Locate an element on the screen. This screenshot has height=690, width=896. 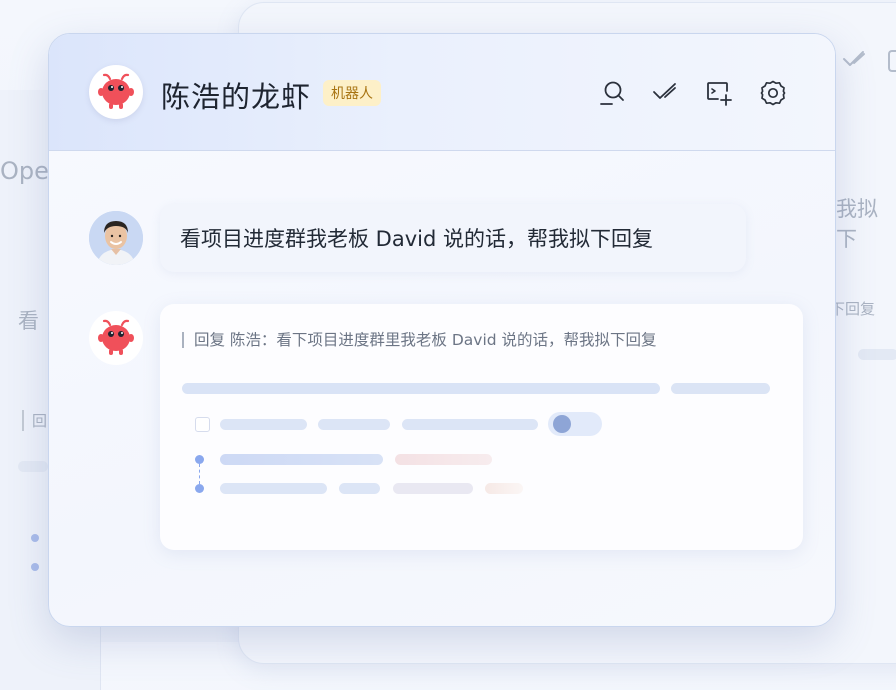
check-icon is located at coordinates (665, 93).